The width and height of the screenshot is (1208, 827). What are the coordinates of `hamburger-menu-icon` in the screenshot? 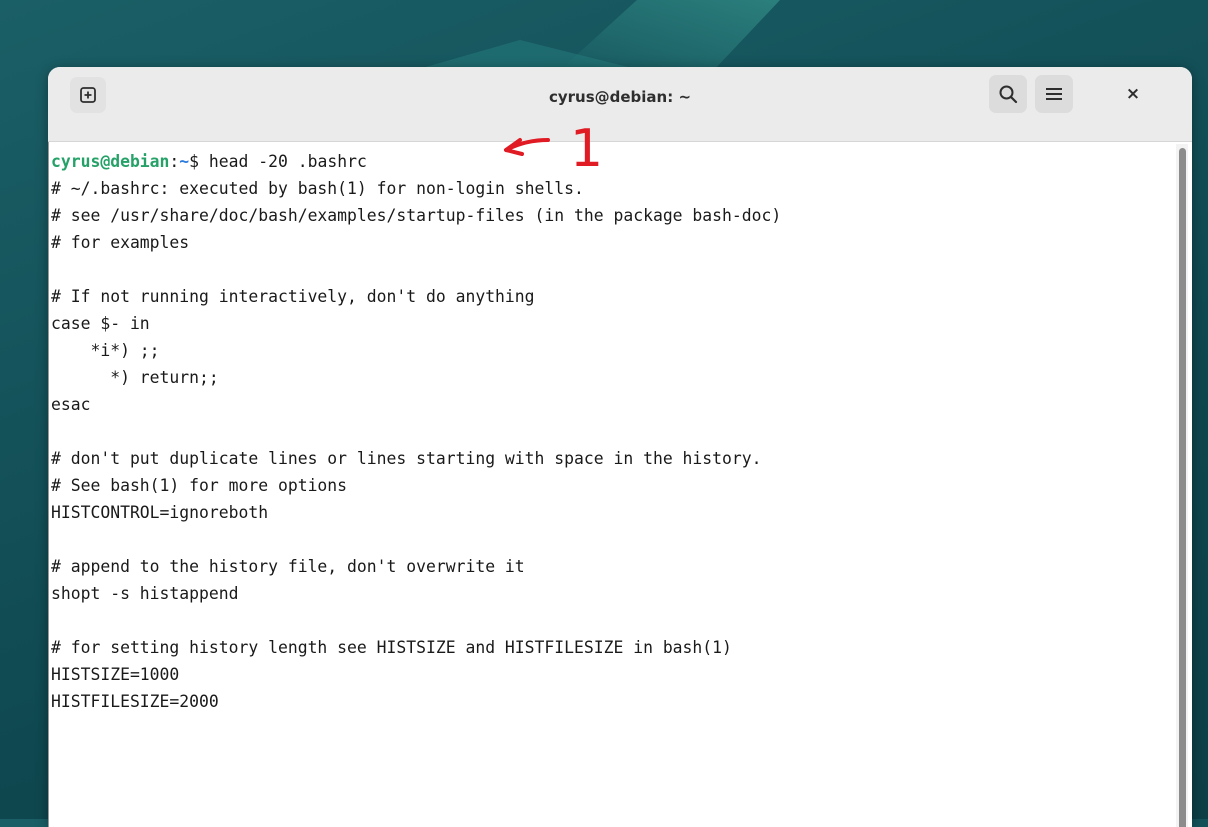 It's located at (1054, 94).